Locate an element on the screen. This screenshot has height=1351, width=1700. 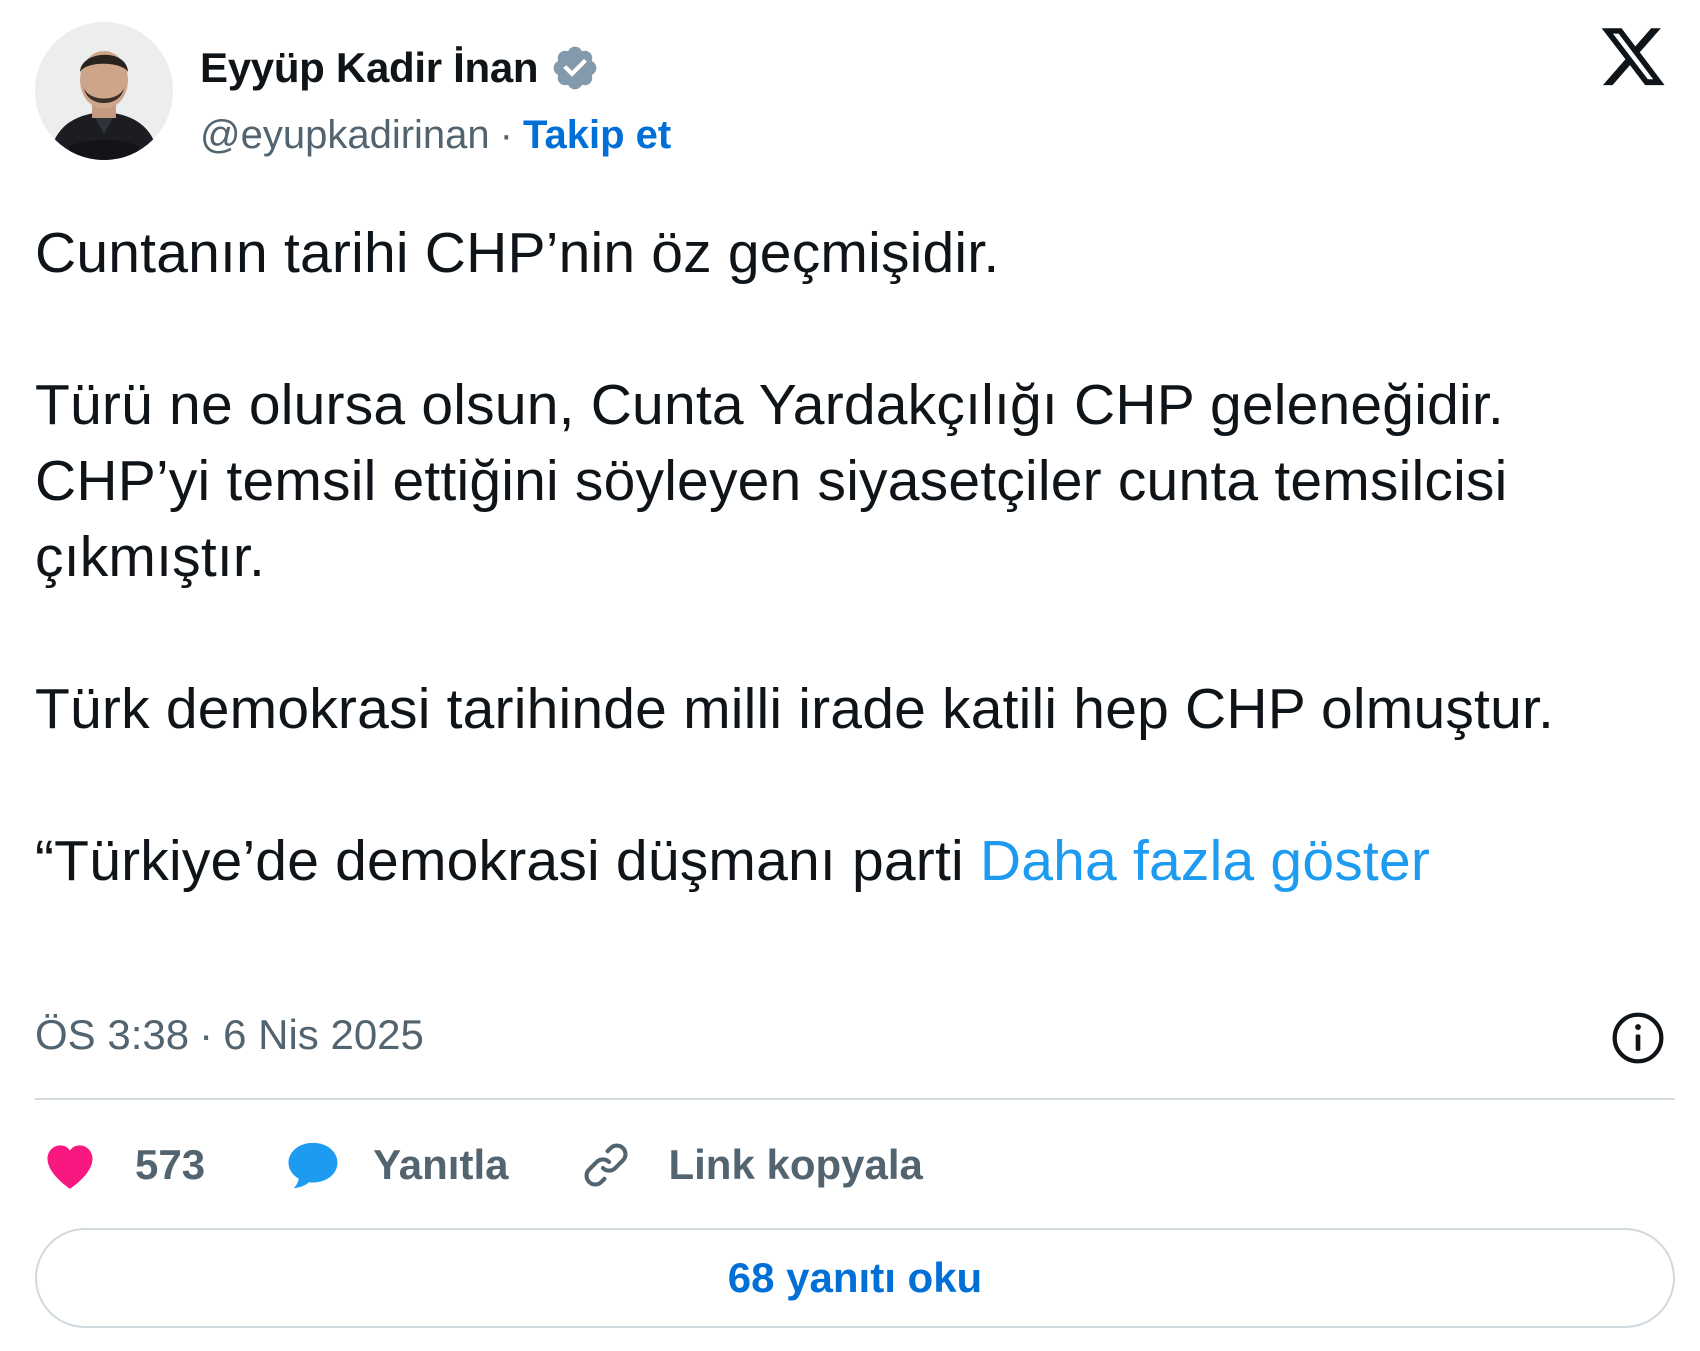
verified-badge-icon is located at coordinates (575, 68).